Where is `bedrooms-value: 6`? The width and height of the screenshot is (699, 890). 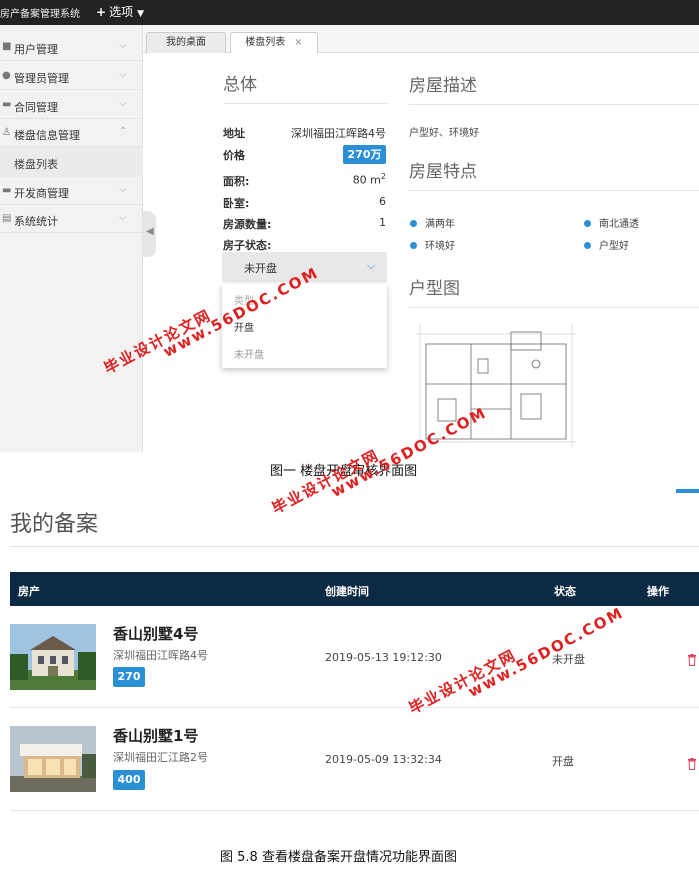 bedrooms-value: 6 is located at coordinates (382, 201).